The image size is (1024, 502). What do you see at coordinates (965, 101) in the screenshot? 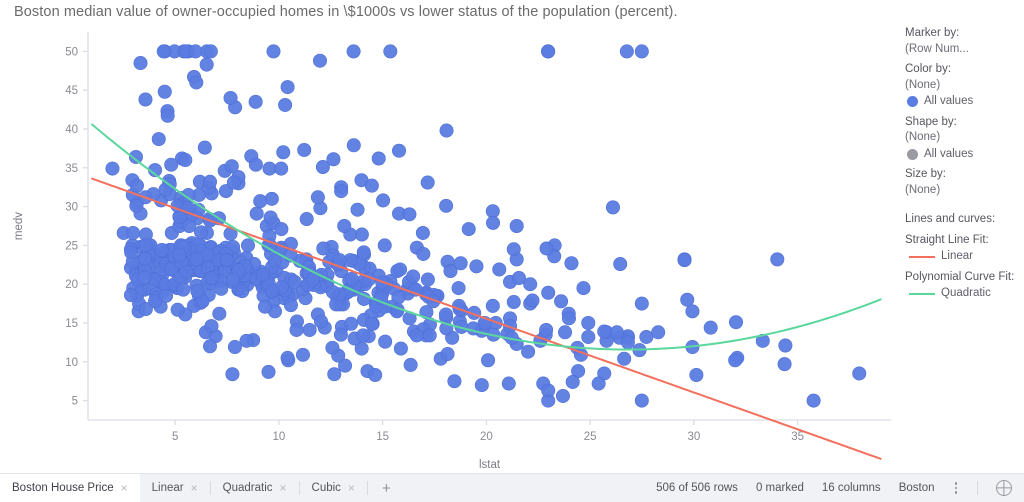
I see `color-legend-item-all-values: All values` at bounding box center [965, 101].